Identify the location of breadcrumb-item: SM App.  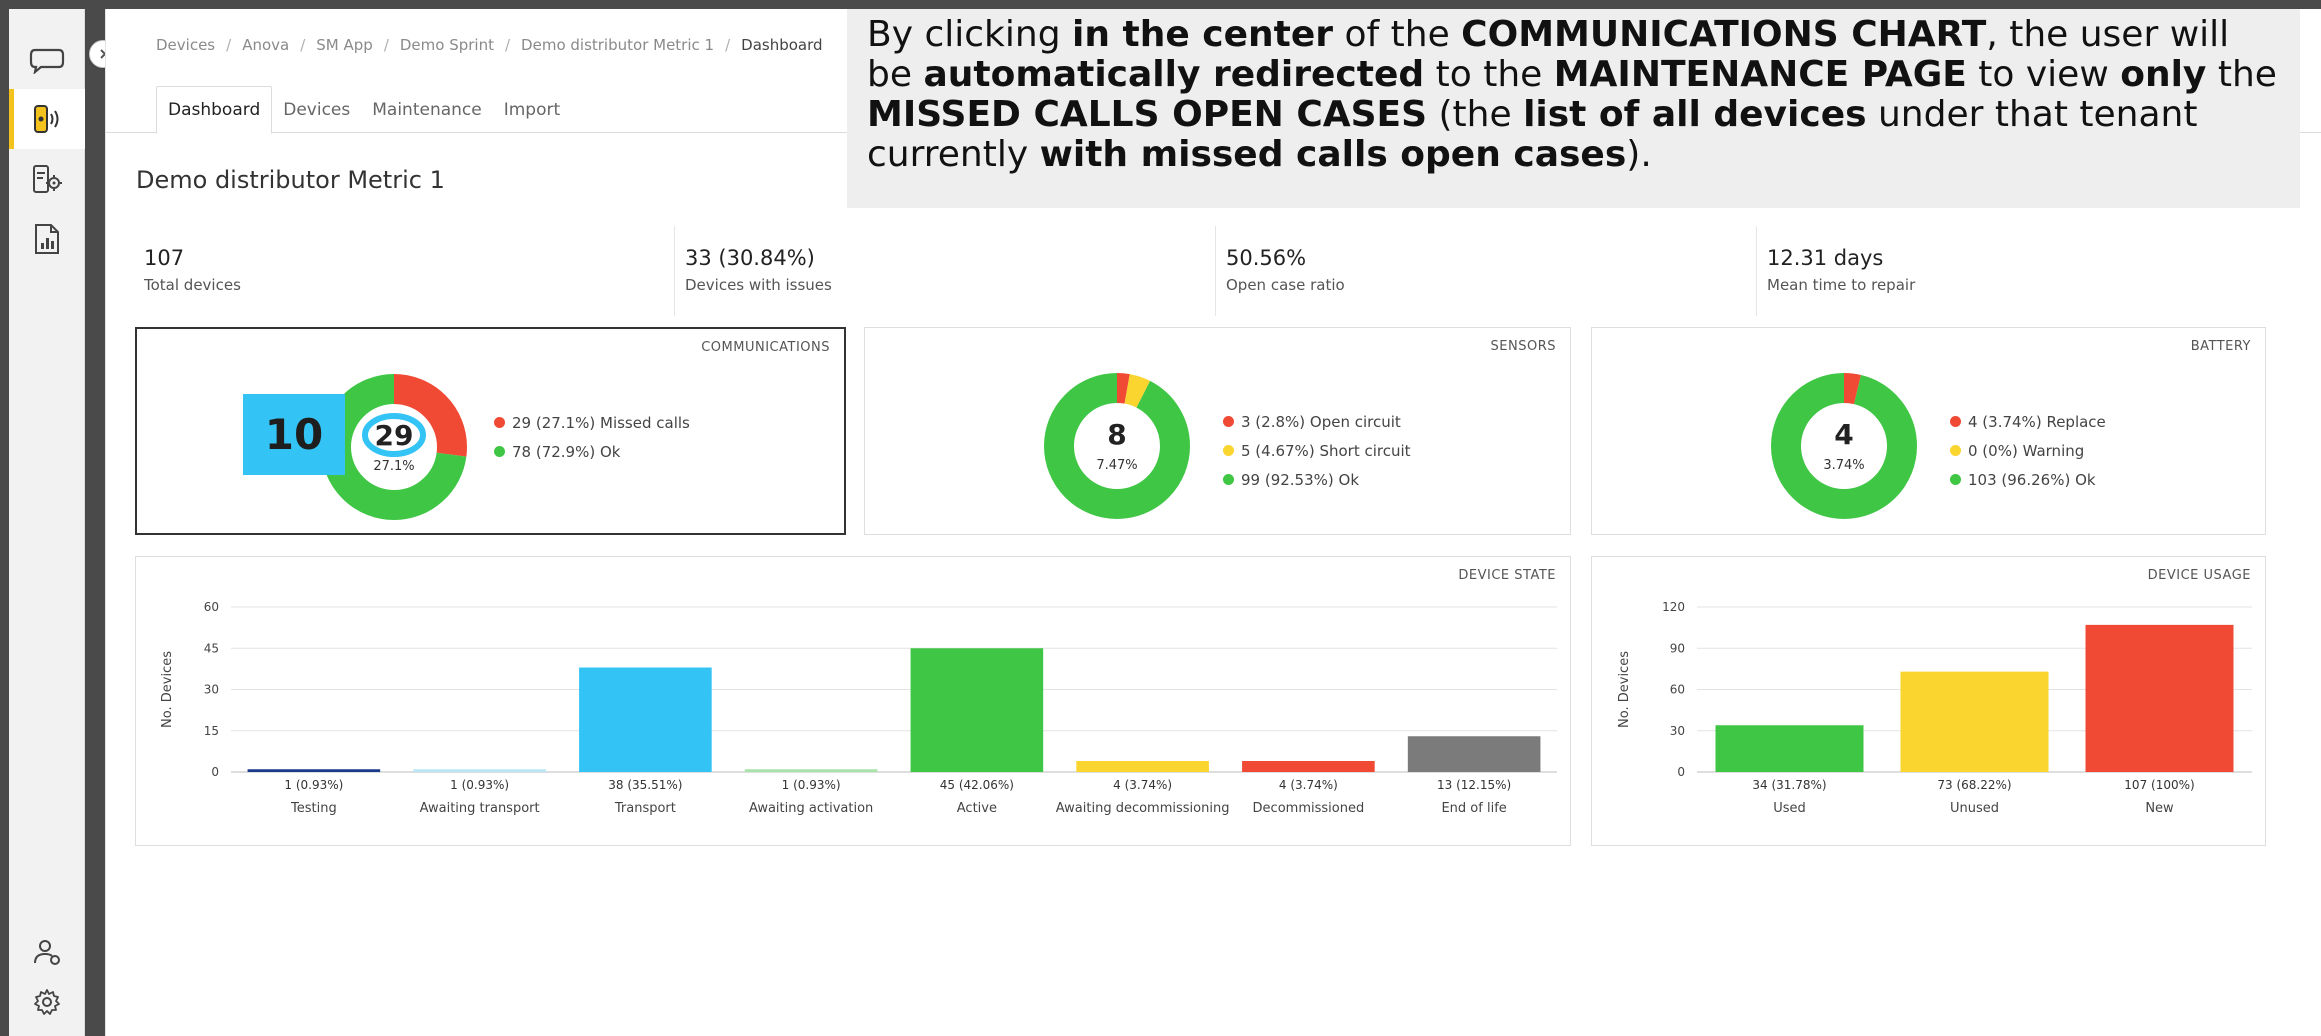
(344, 45).